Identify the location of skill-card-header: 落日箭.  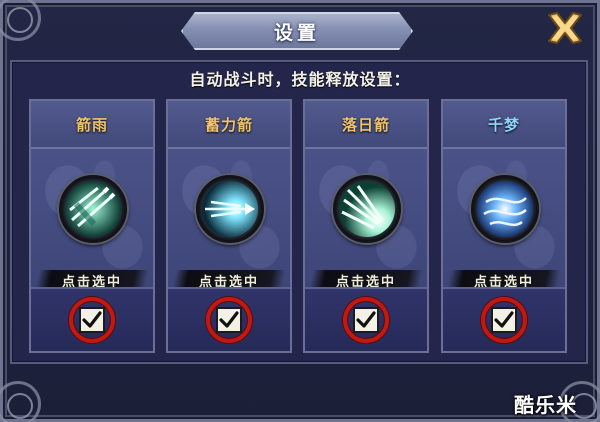
(366, 125).